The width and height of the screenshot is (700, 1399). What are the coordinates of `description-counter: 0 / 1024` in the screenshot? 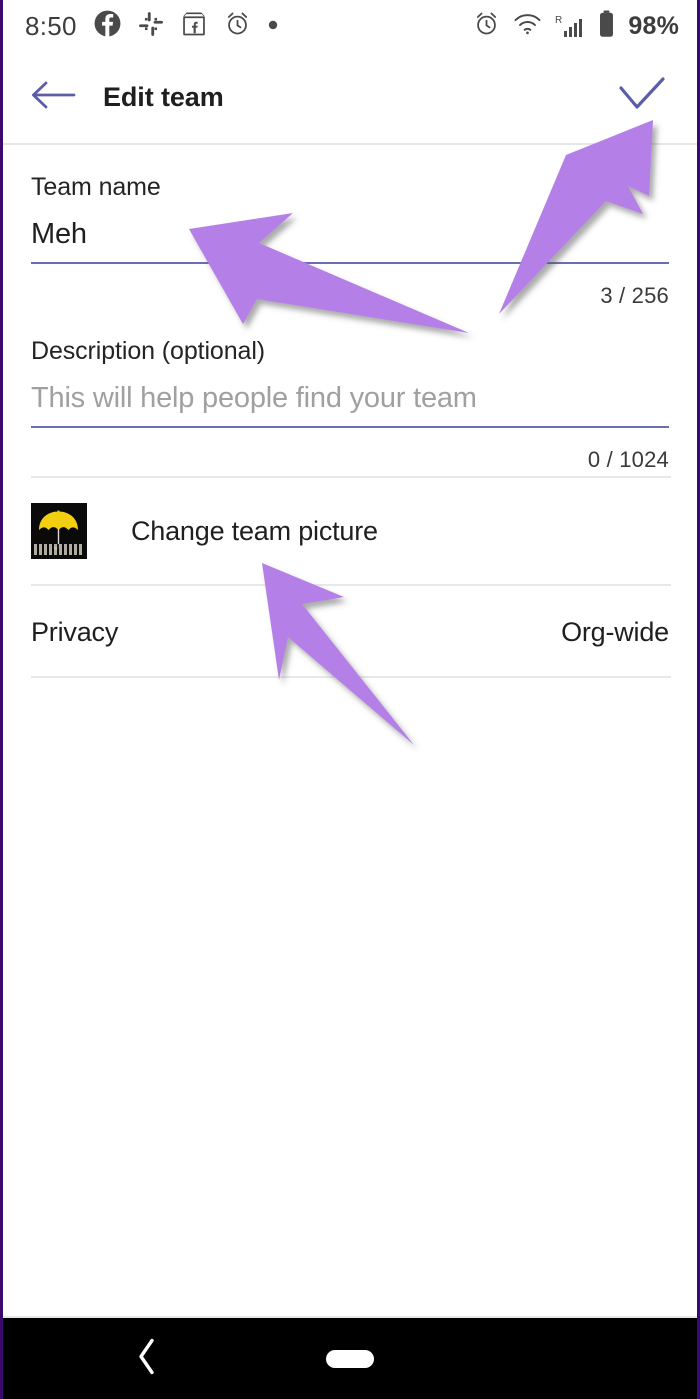 It's located at (628, 459).